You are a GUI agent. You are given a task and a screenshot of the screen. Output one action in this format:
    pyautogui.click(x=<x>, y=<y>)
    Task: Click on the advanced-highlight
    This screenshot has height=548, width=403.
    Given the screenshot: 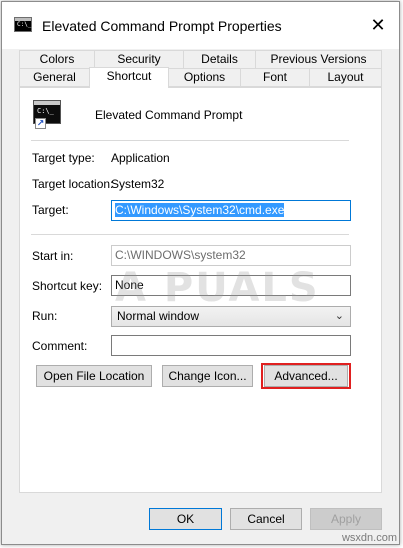 What is the action you would take?
    pyautogui.click(x=306, y=376)
    